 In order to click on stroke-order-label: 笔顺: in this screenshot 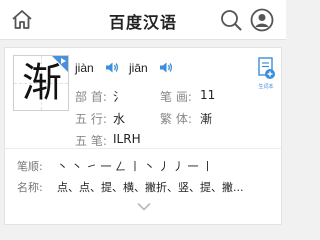, I will do `click(30, 166)`.